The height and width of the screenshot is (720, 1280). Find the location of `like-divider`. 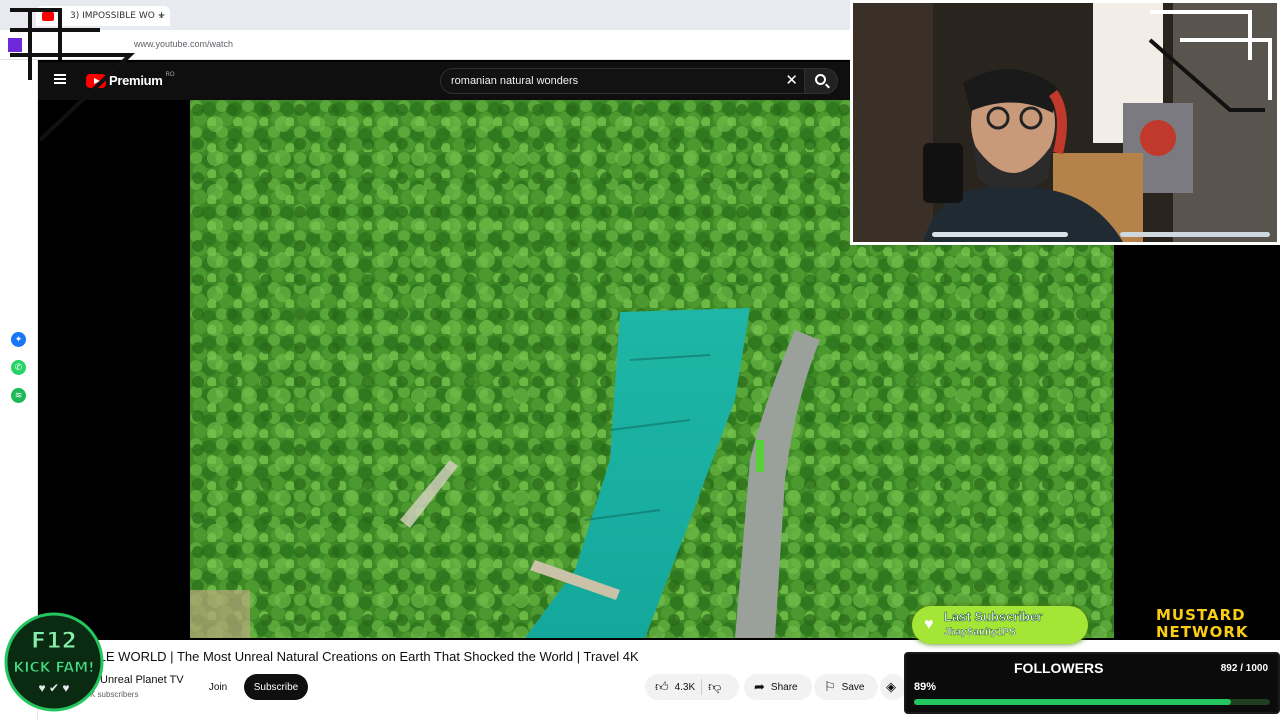

like-divider is located at coordinates (702, 687).